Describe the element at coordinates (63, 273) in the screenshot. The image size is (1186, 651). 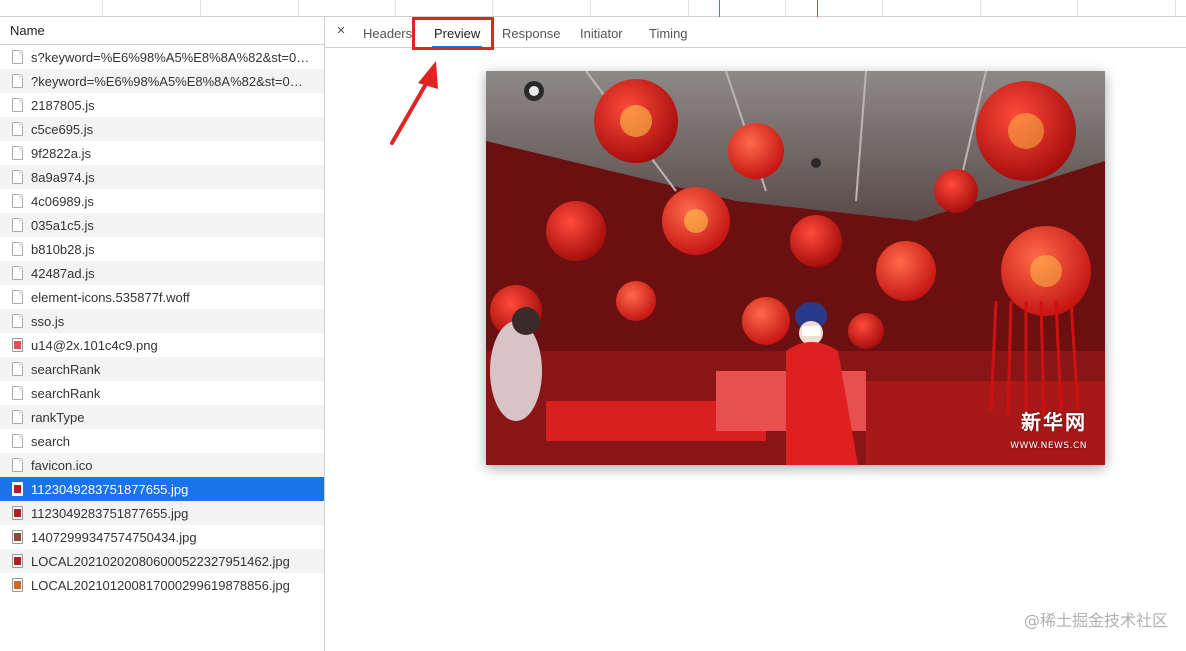
I see `request-name: 42487ad.js` at that location.